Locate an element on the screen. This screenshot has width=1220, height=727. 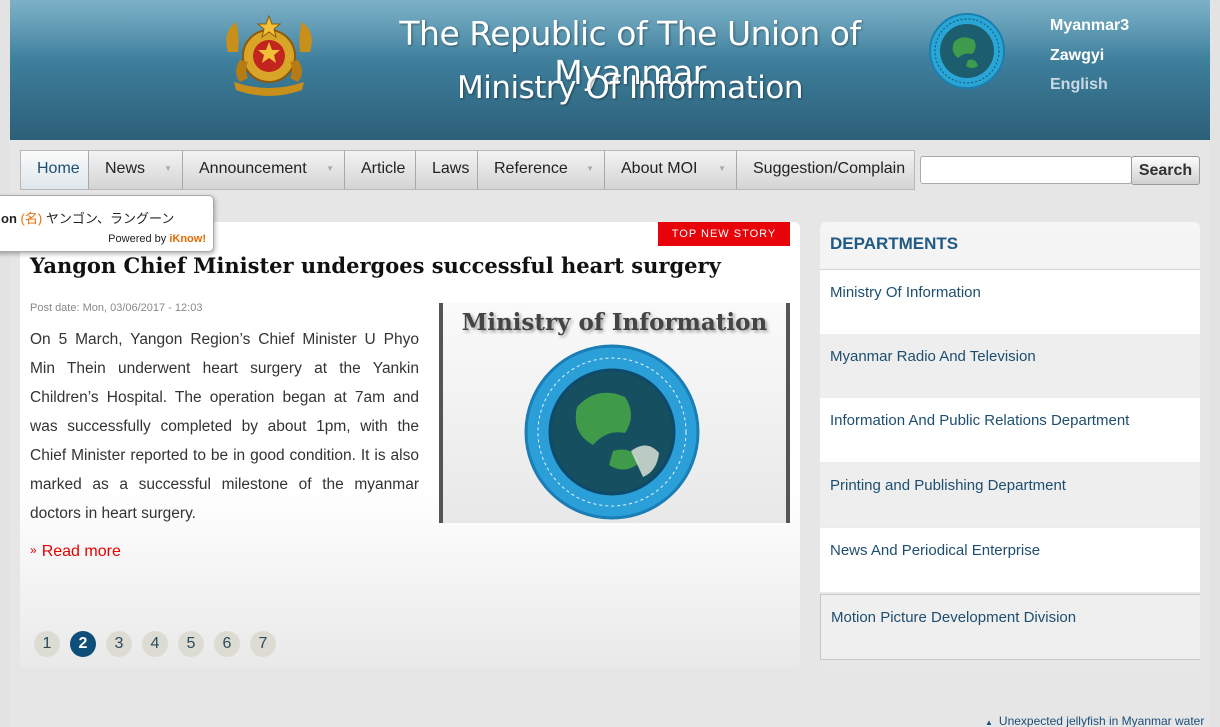
ministry-seal-icon is located at coordinates (612, 432).